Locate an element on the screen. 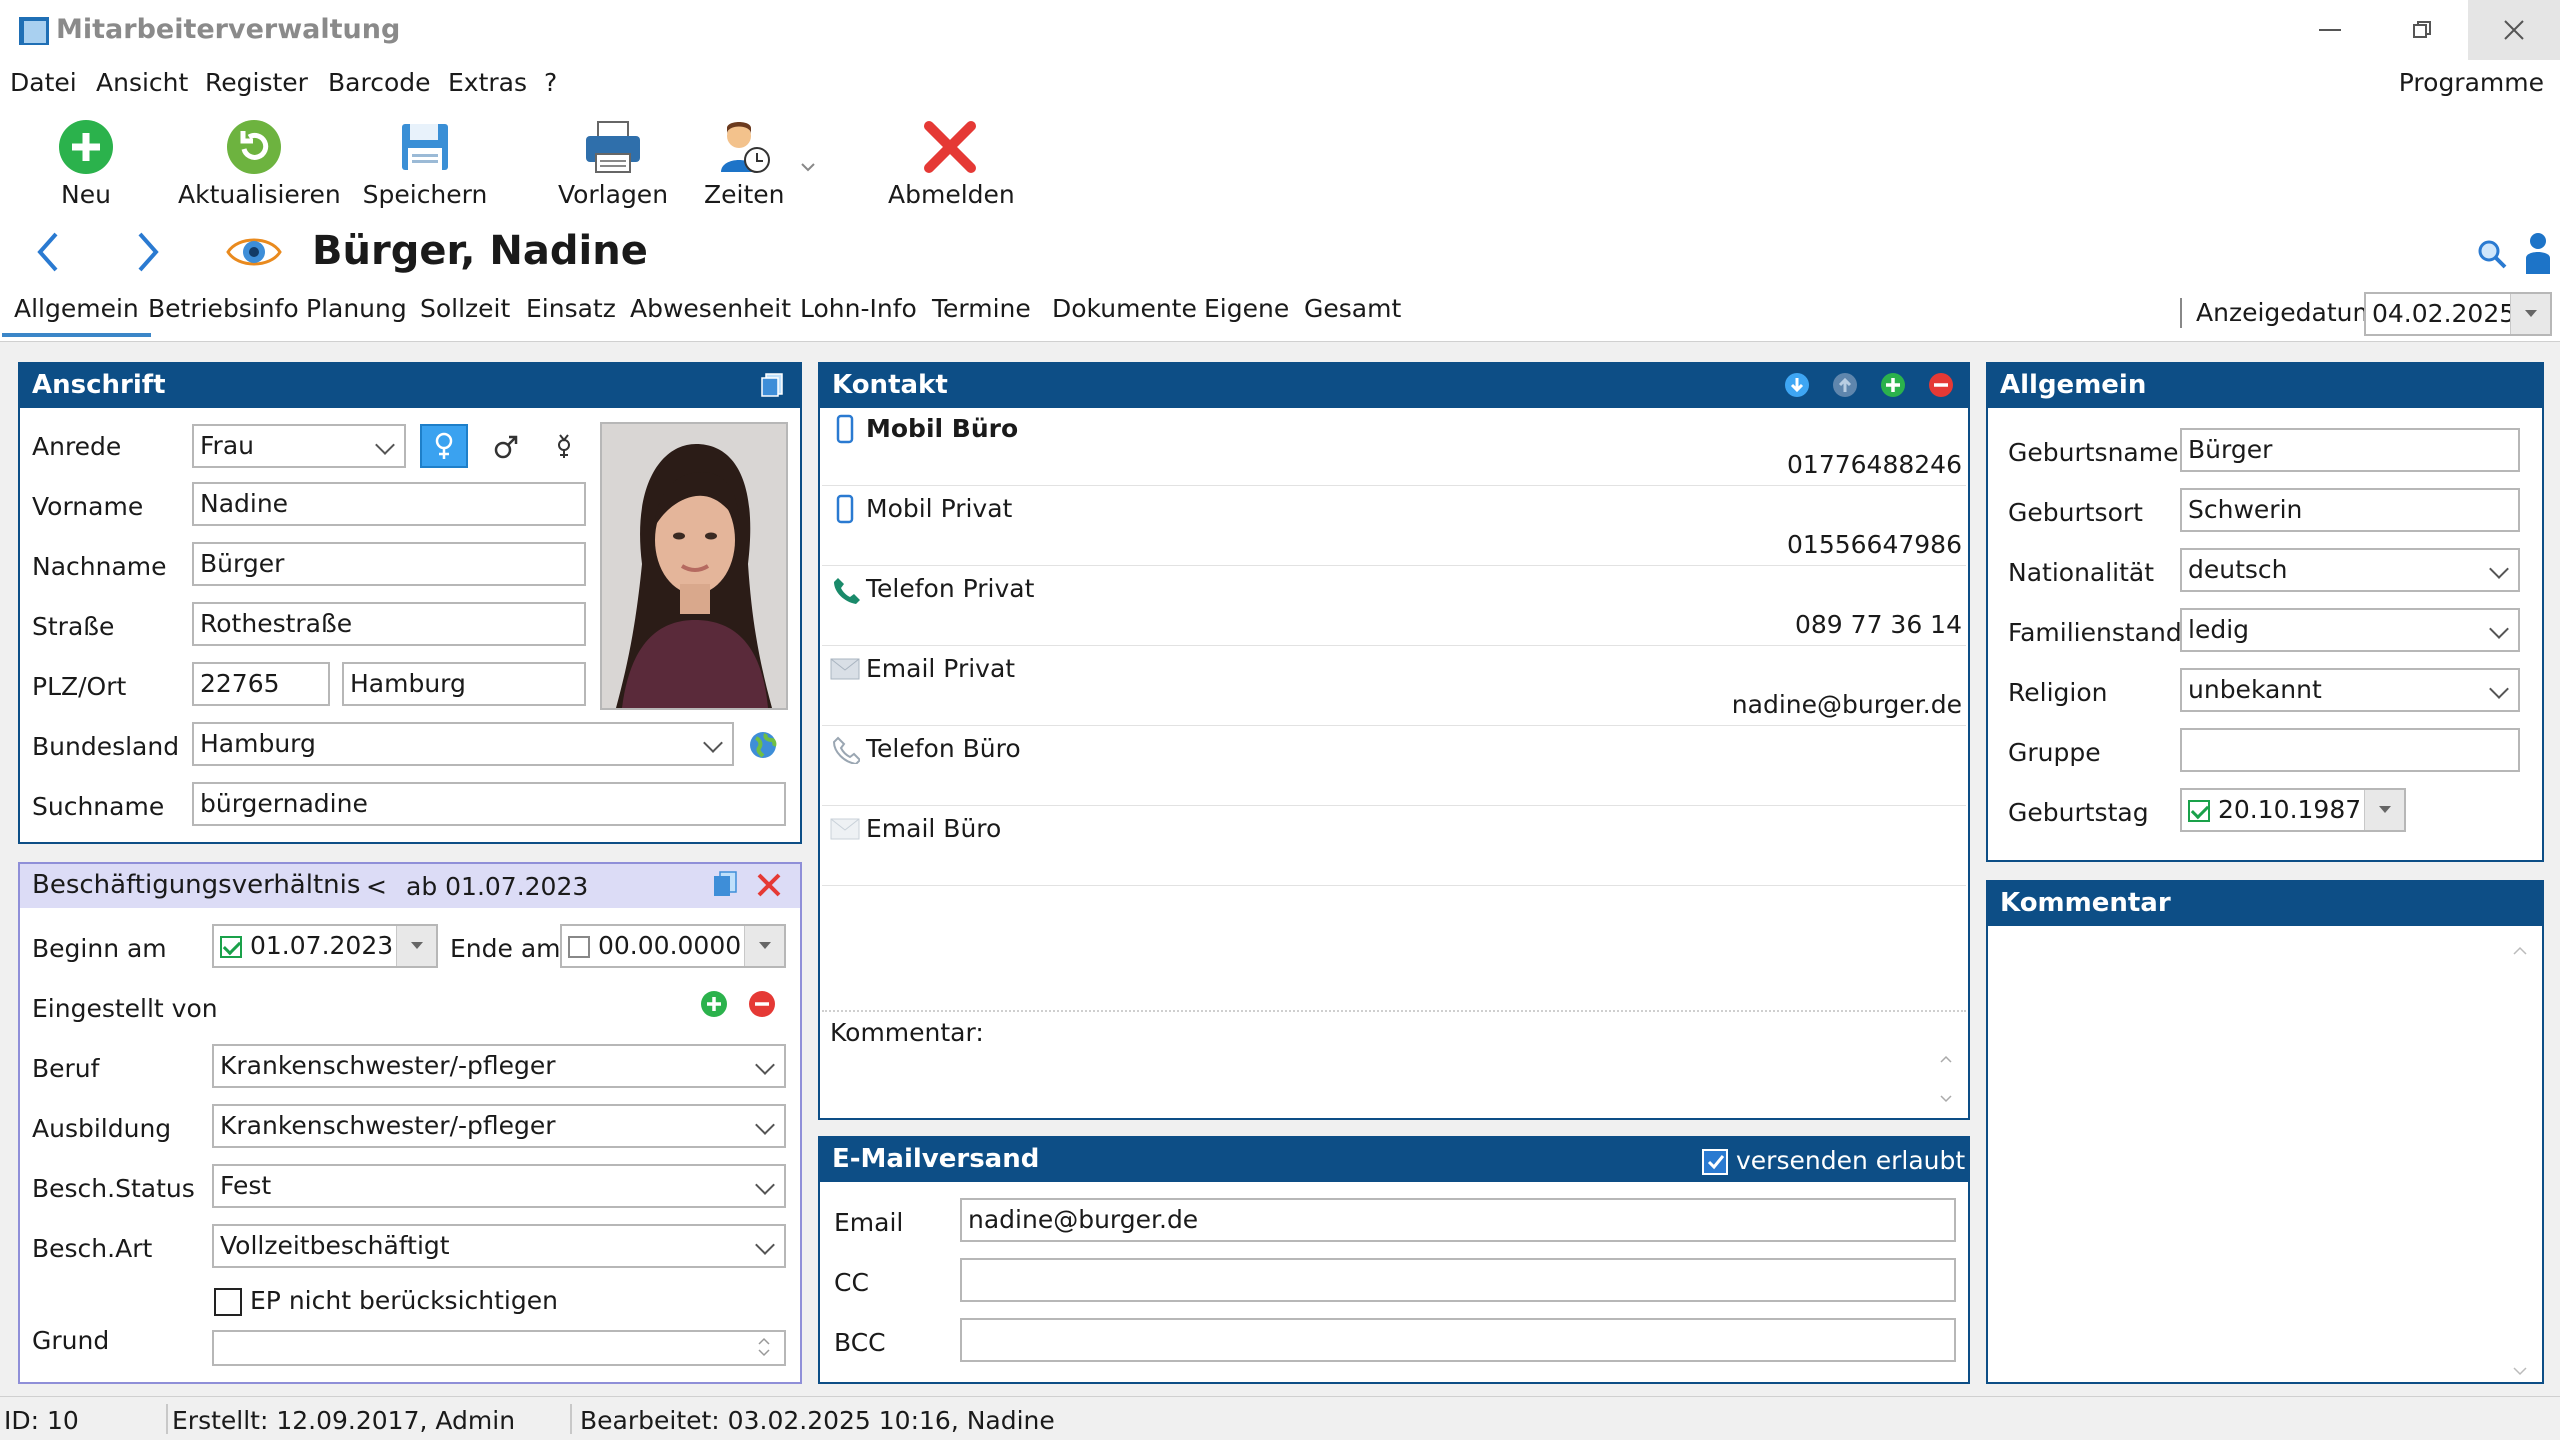  minimize-icon is located at coordinates (2330, 30).